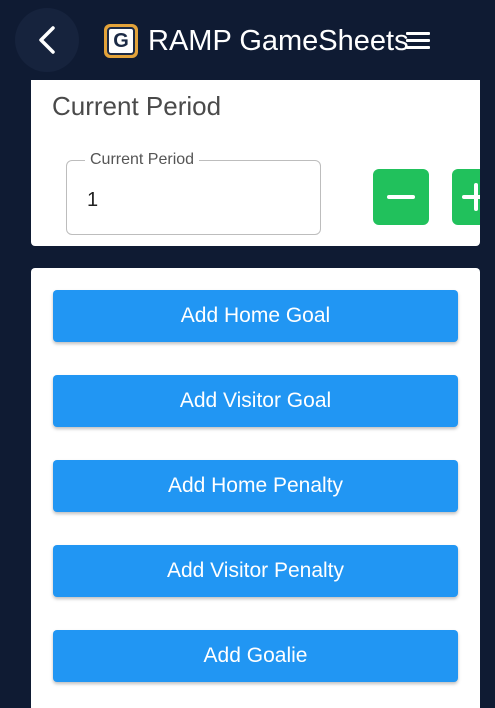 The width and height of the screenshot is (495, 708). What do you see at coordinates (278, 41) in the screenshot?
I see `app-title: RAMP GameSheets` at bounding box center [278, 41].